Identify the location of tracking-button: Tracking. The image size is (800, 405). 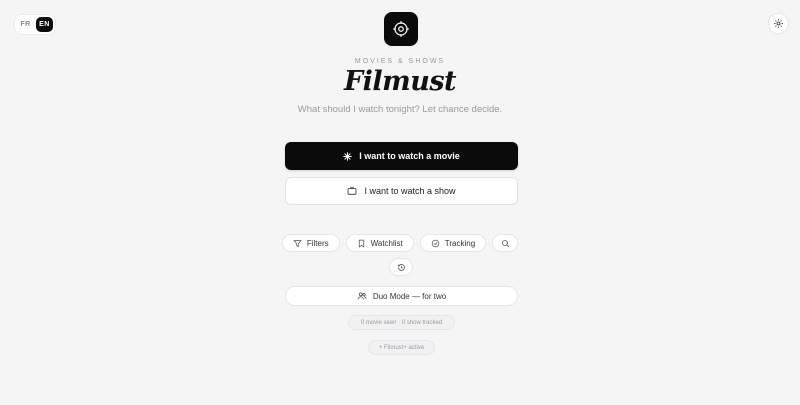
(453, 243).